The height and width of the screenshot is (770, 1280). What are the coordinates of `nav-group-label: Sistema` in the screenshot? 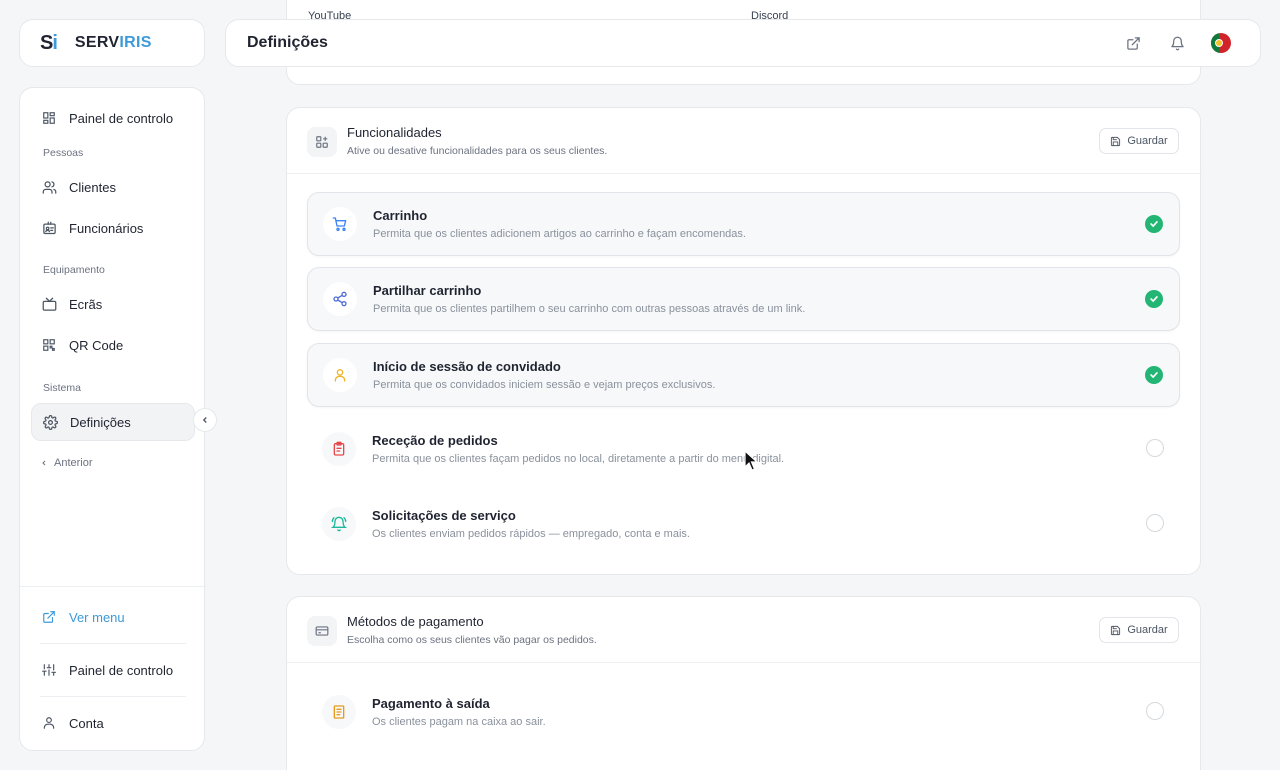 It's located at (62, 388).